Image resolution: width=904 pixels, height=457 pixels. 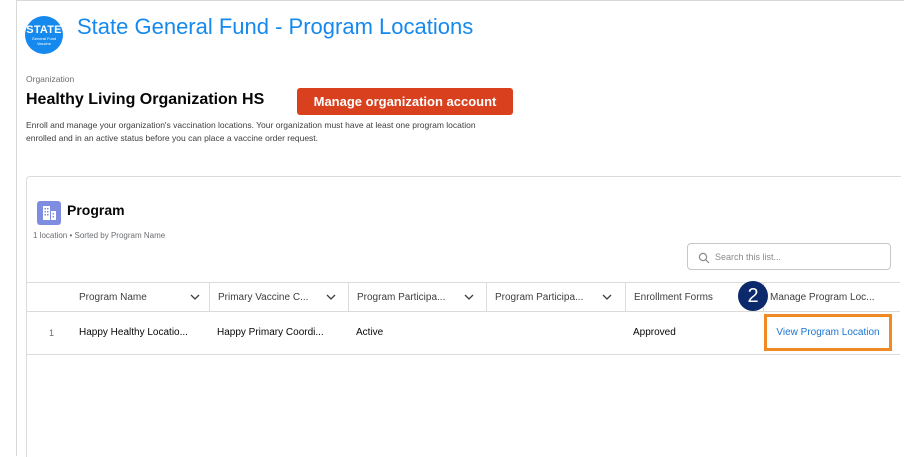 What do you see at coordinates (275, 26) in the screenshot?
I see `page-title: State General Fund - Program Locations` at bounding box center [275, 26].